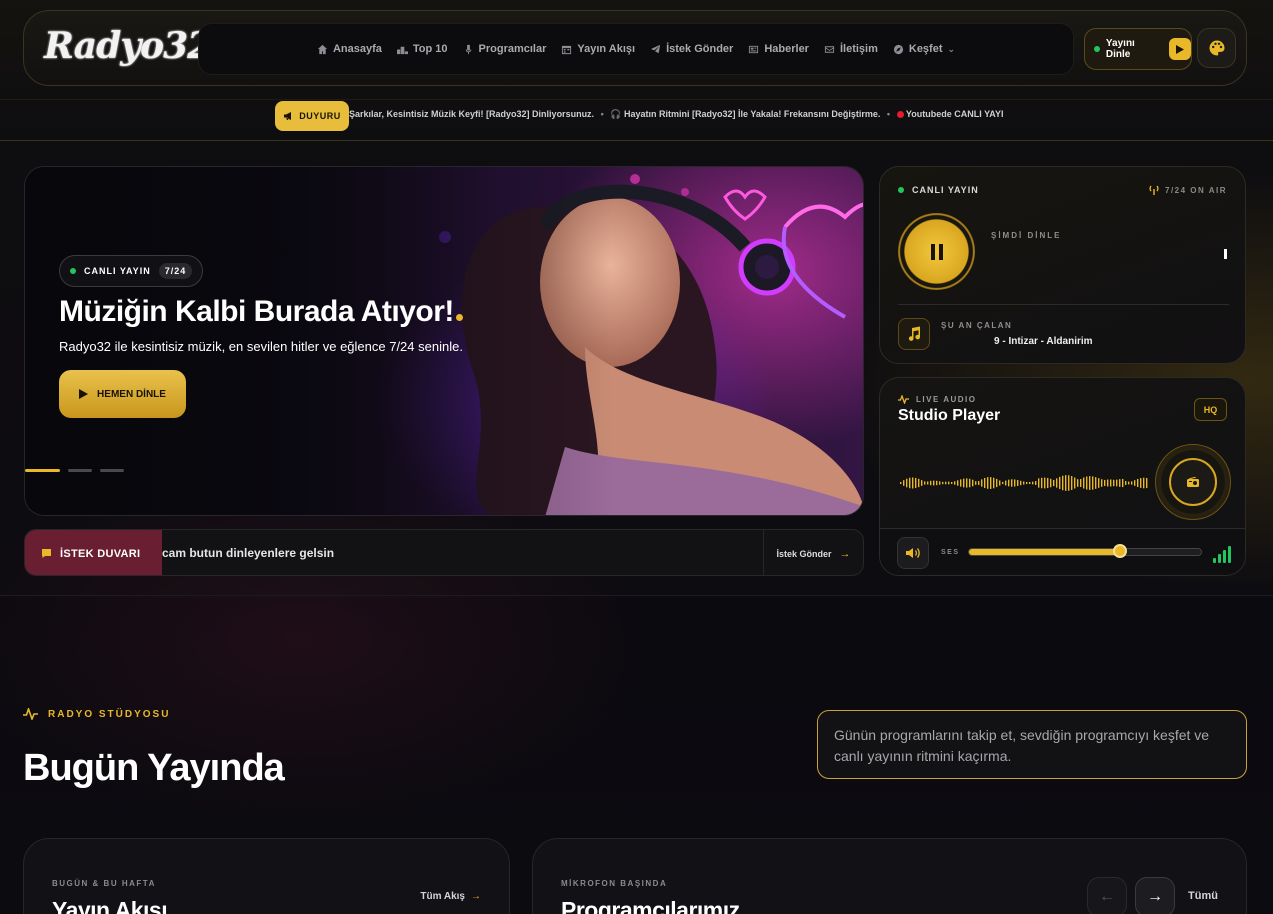 The height and width of the screenshot is (914, 1273). I want to click on section-eyebrow-text: RADYO STÜDYOSU, so click(109, 714).